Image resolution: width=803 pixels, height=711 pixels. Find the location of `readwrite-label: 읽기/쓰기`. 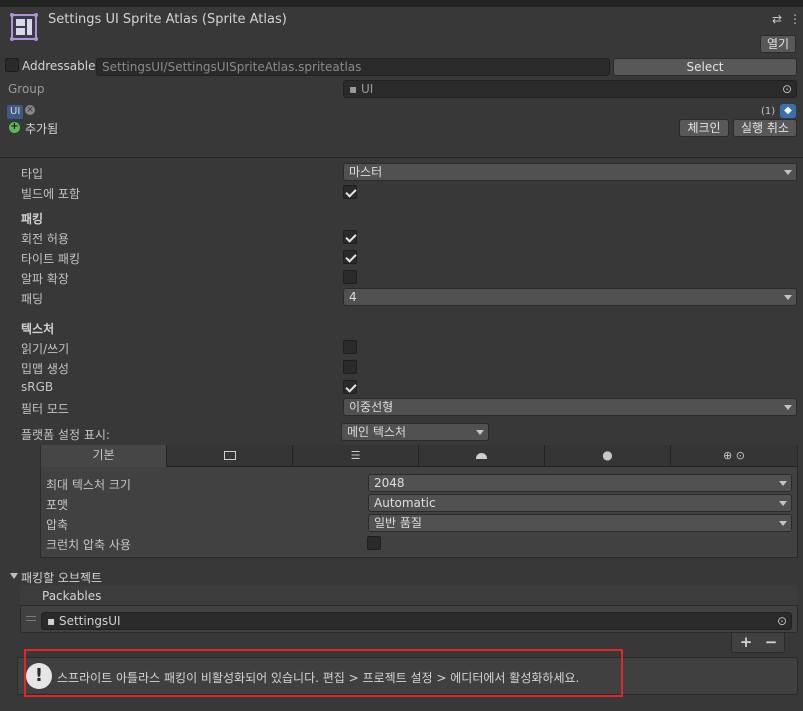

readwrite-label: 읽기/쓰기 is located at coordinates (45, 349).